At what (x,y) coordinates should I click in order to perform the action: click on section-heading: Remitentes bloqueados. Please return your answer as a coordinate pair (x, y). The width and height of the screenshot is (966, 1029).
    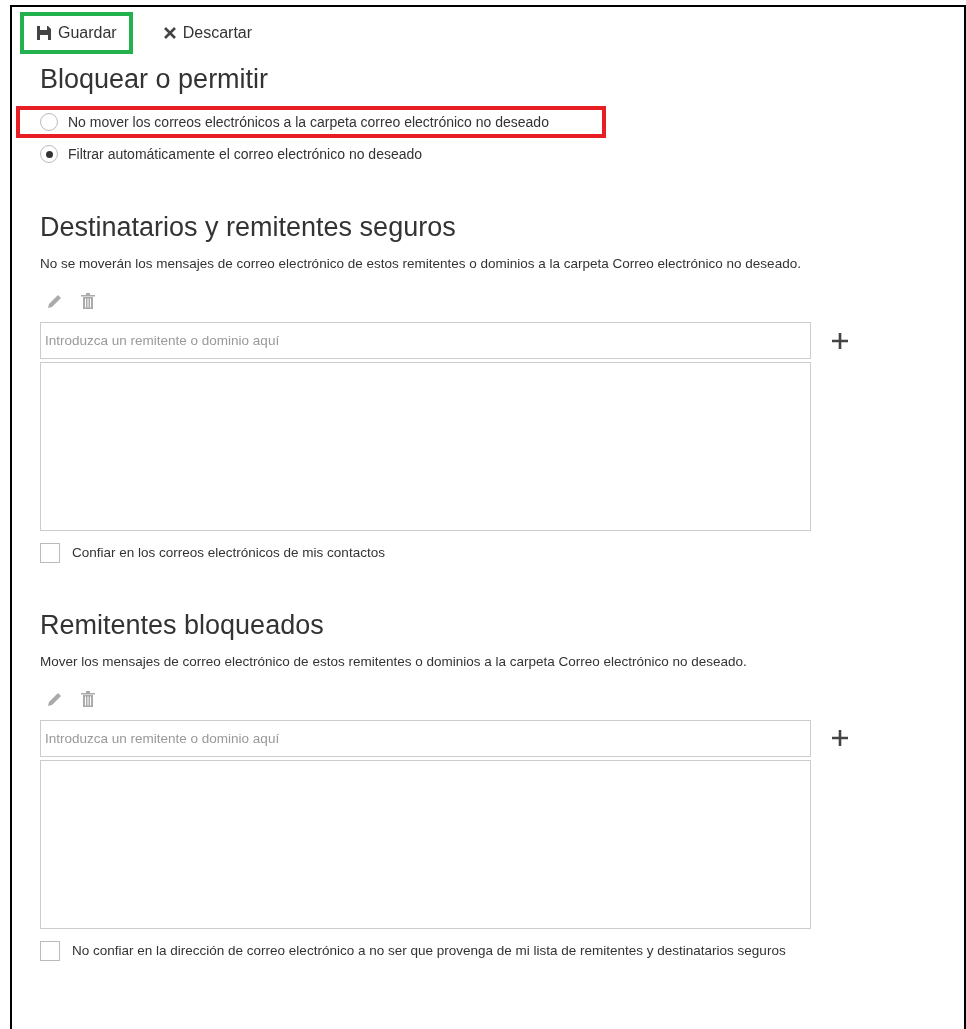
    Looking at the image, I should click on (182, 625).